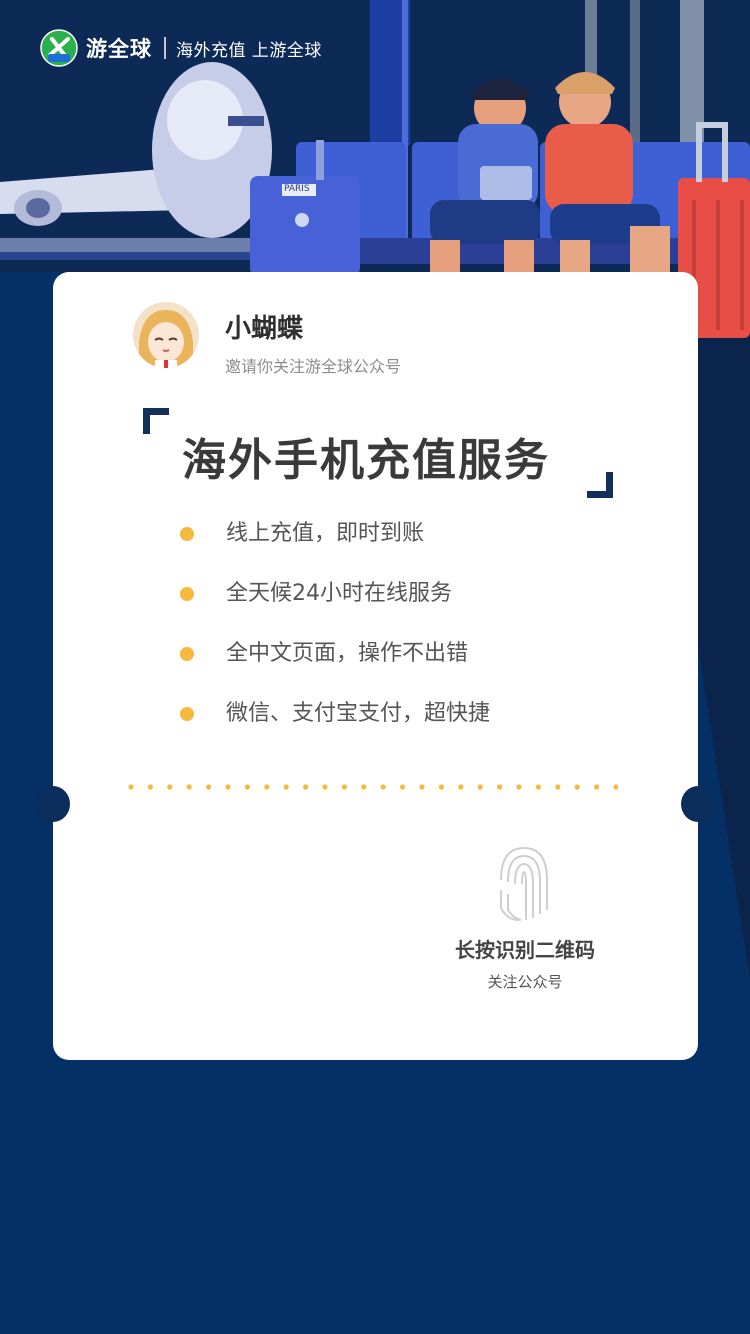 The height and width of the screenshot is (1334, 750). Describe the element at coordinates (297, 189) in the screenshot. I see `luggage-tag: PARIS` at that location.